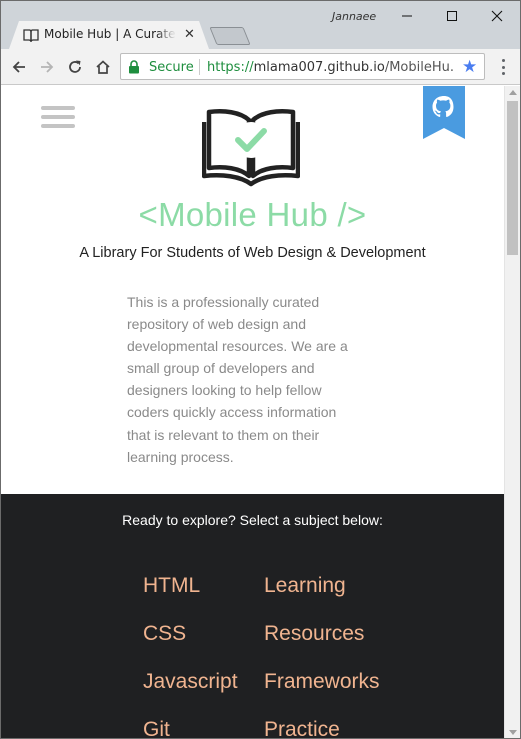 The image size is (521, 739). I want to click on maximize-button, so click(452, 16).